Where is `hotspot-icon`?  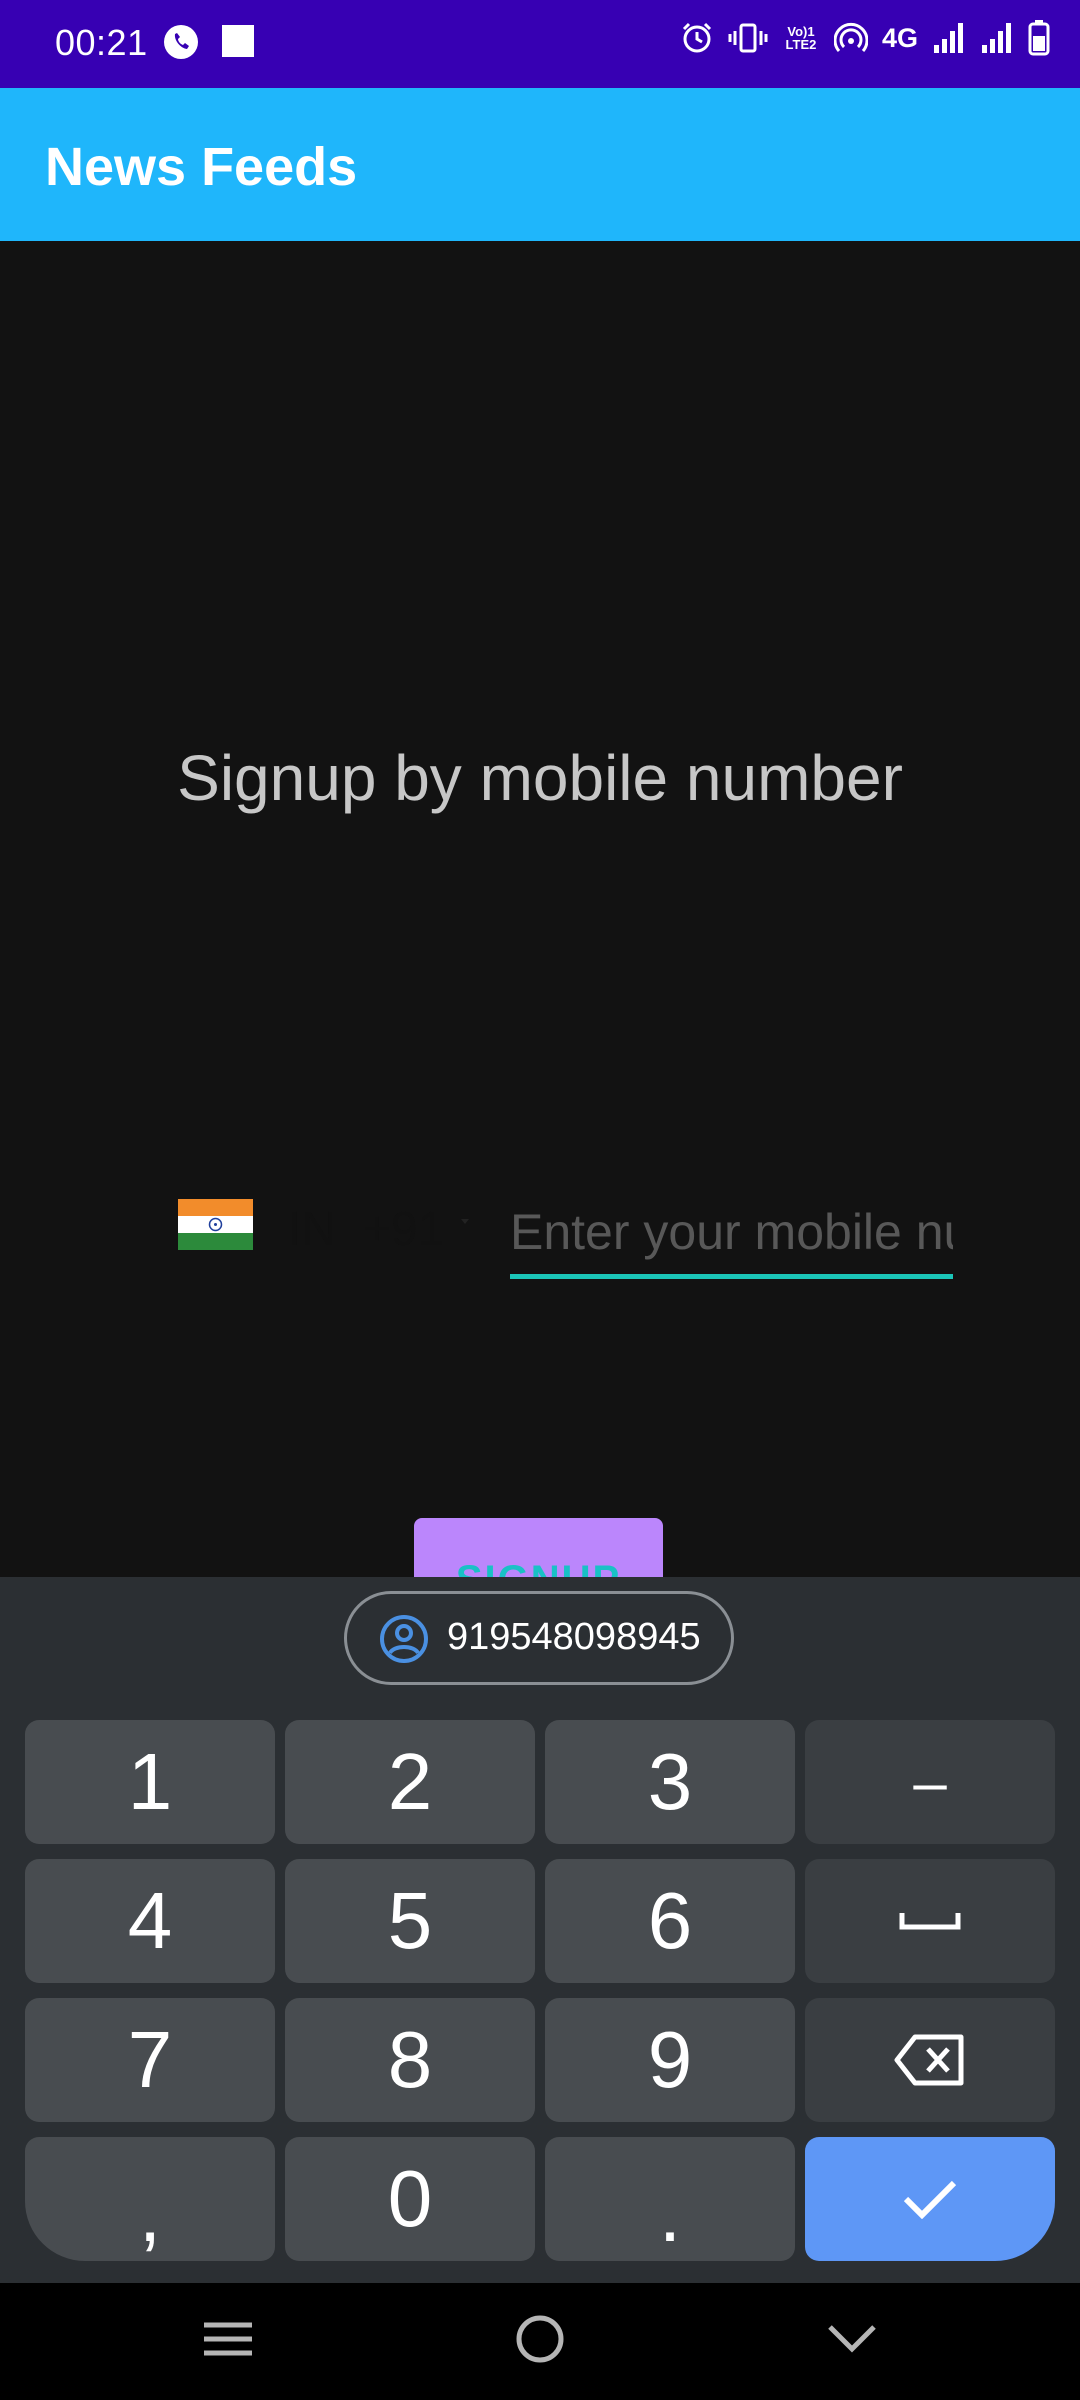 hotspot-icon is located at coordinates (850, 37).